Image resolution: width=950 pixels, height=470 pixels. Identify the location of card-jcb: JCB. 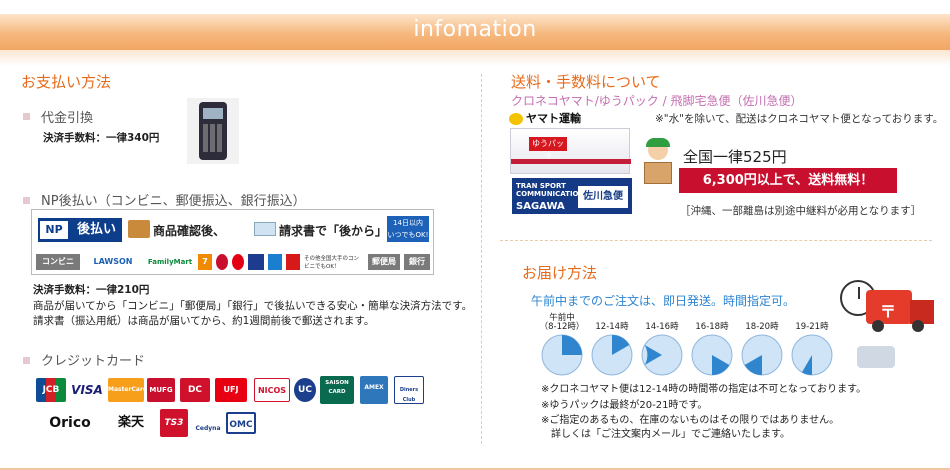
(51, 390).